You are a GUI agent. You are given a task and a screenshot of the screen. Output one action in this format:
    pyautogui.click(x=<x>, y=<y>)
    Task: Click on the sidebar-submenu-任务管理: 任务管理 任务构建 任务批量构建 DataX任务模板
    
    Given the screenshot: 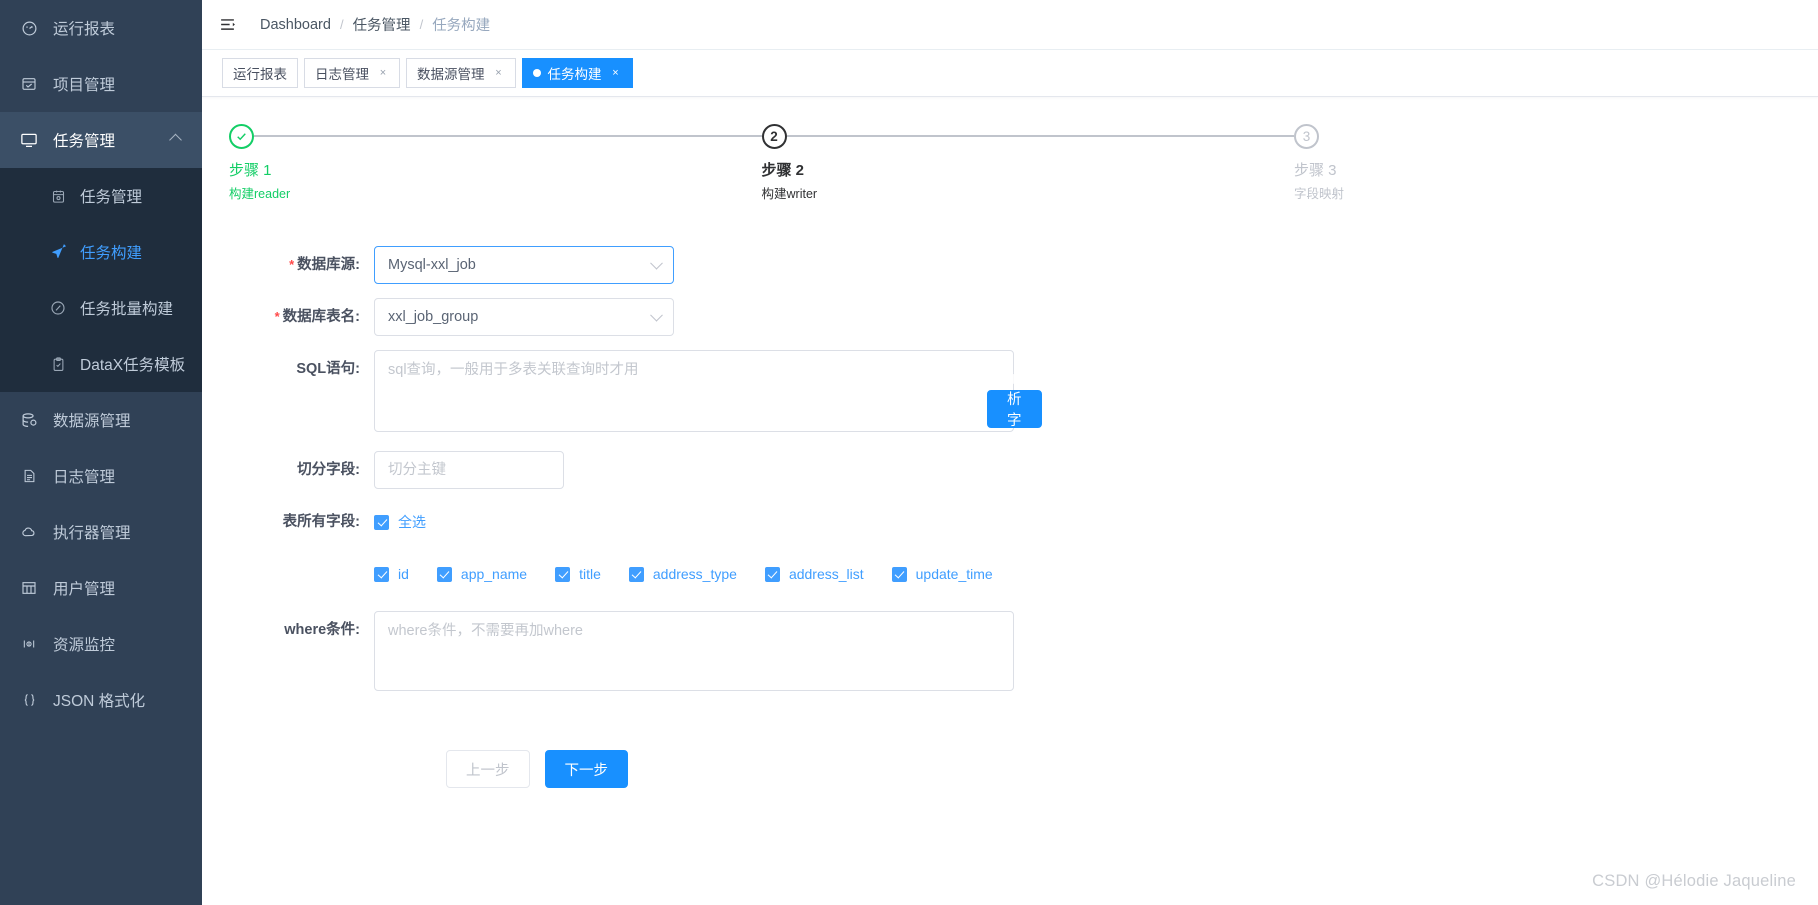 What is the action you would take?
    pyautogui.click(x=101, y=280)
    